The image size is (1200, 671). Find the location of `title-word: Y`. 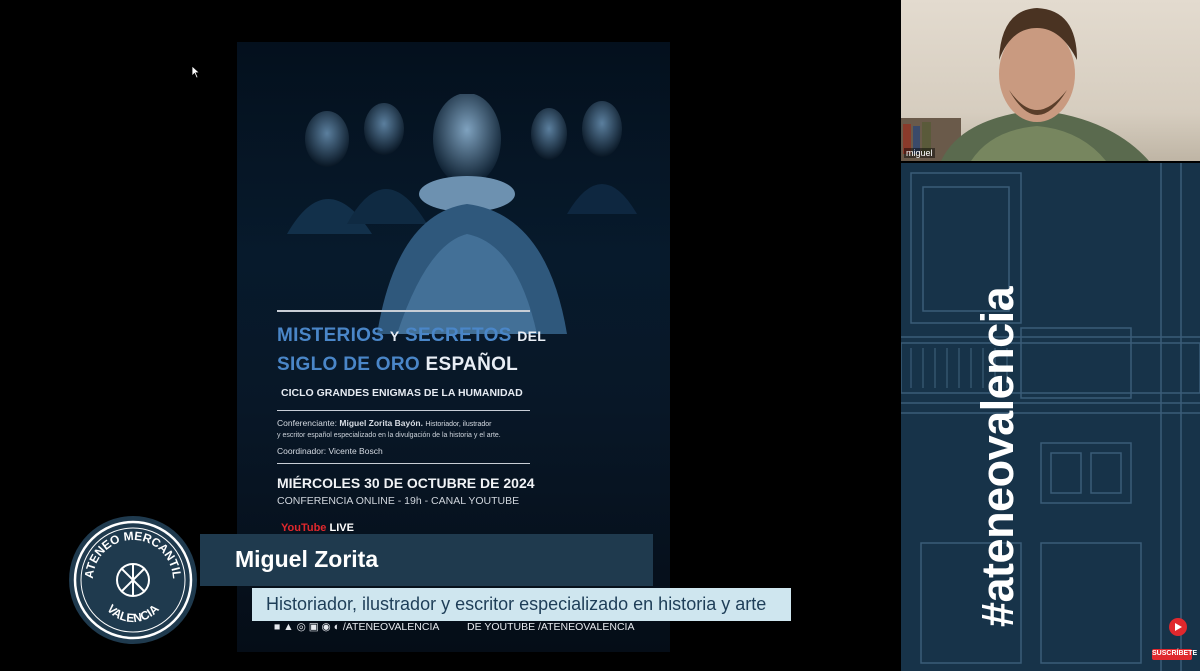

title-word: Y is located at coordinates (394, 336).